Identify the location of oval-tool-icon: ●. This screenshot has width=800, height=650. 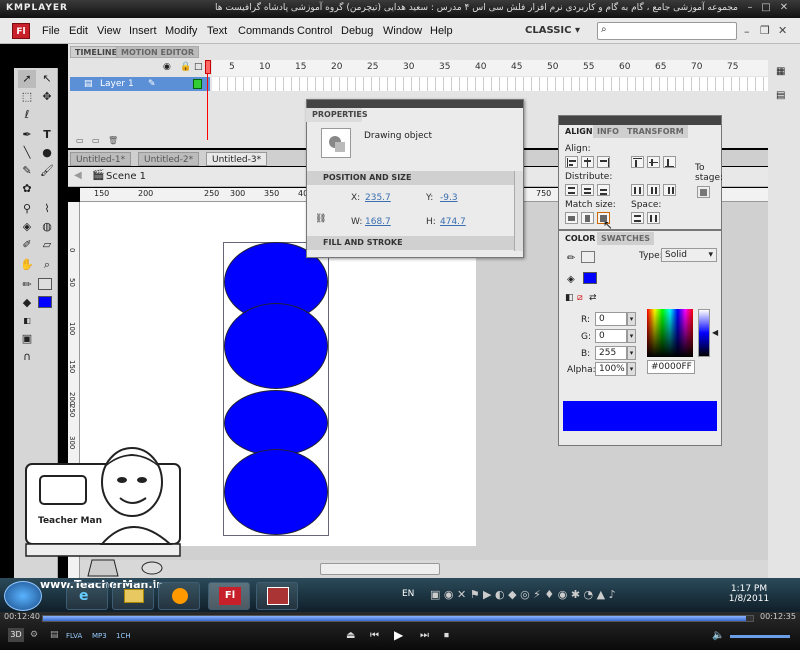
(47, 153).